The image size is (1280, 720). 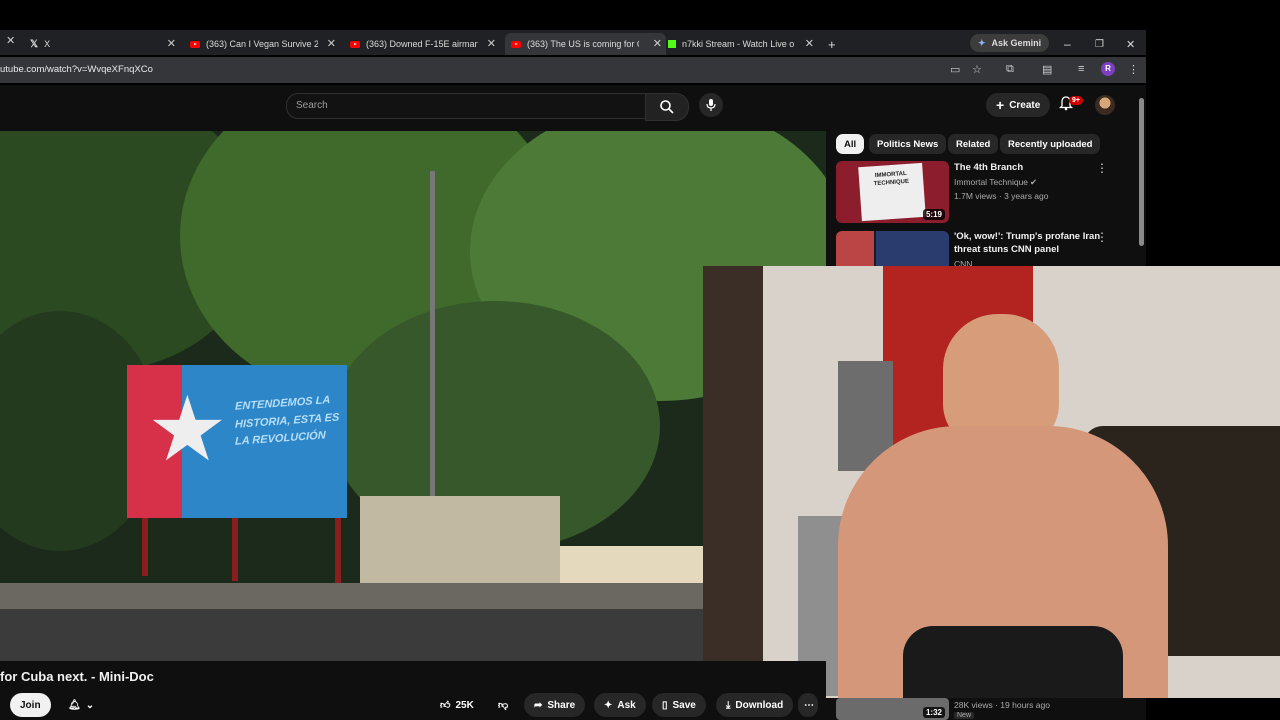 What do you see at coordinates (982, 42) in the screenshot?
I see `gemini-sparkle-icon: ✦` at bounding box center [982, 42].